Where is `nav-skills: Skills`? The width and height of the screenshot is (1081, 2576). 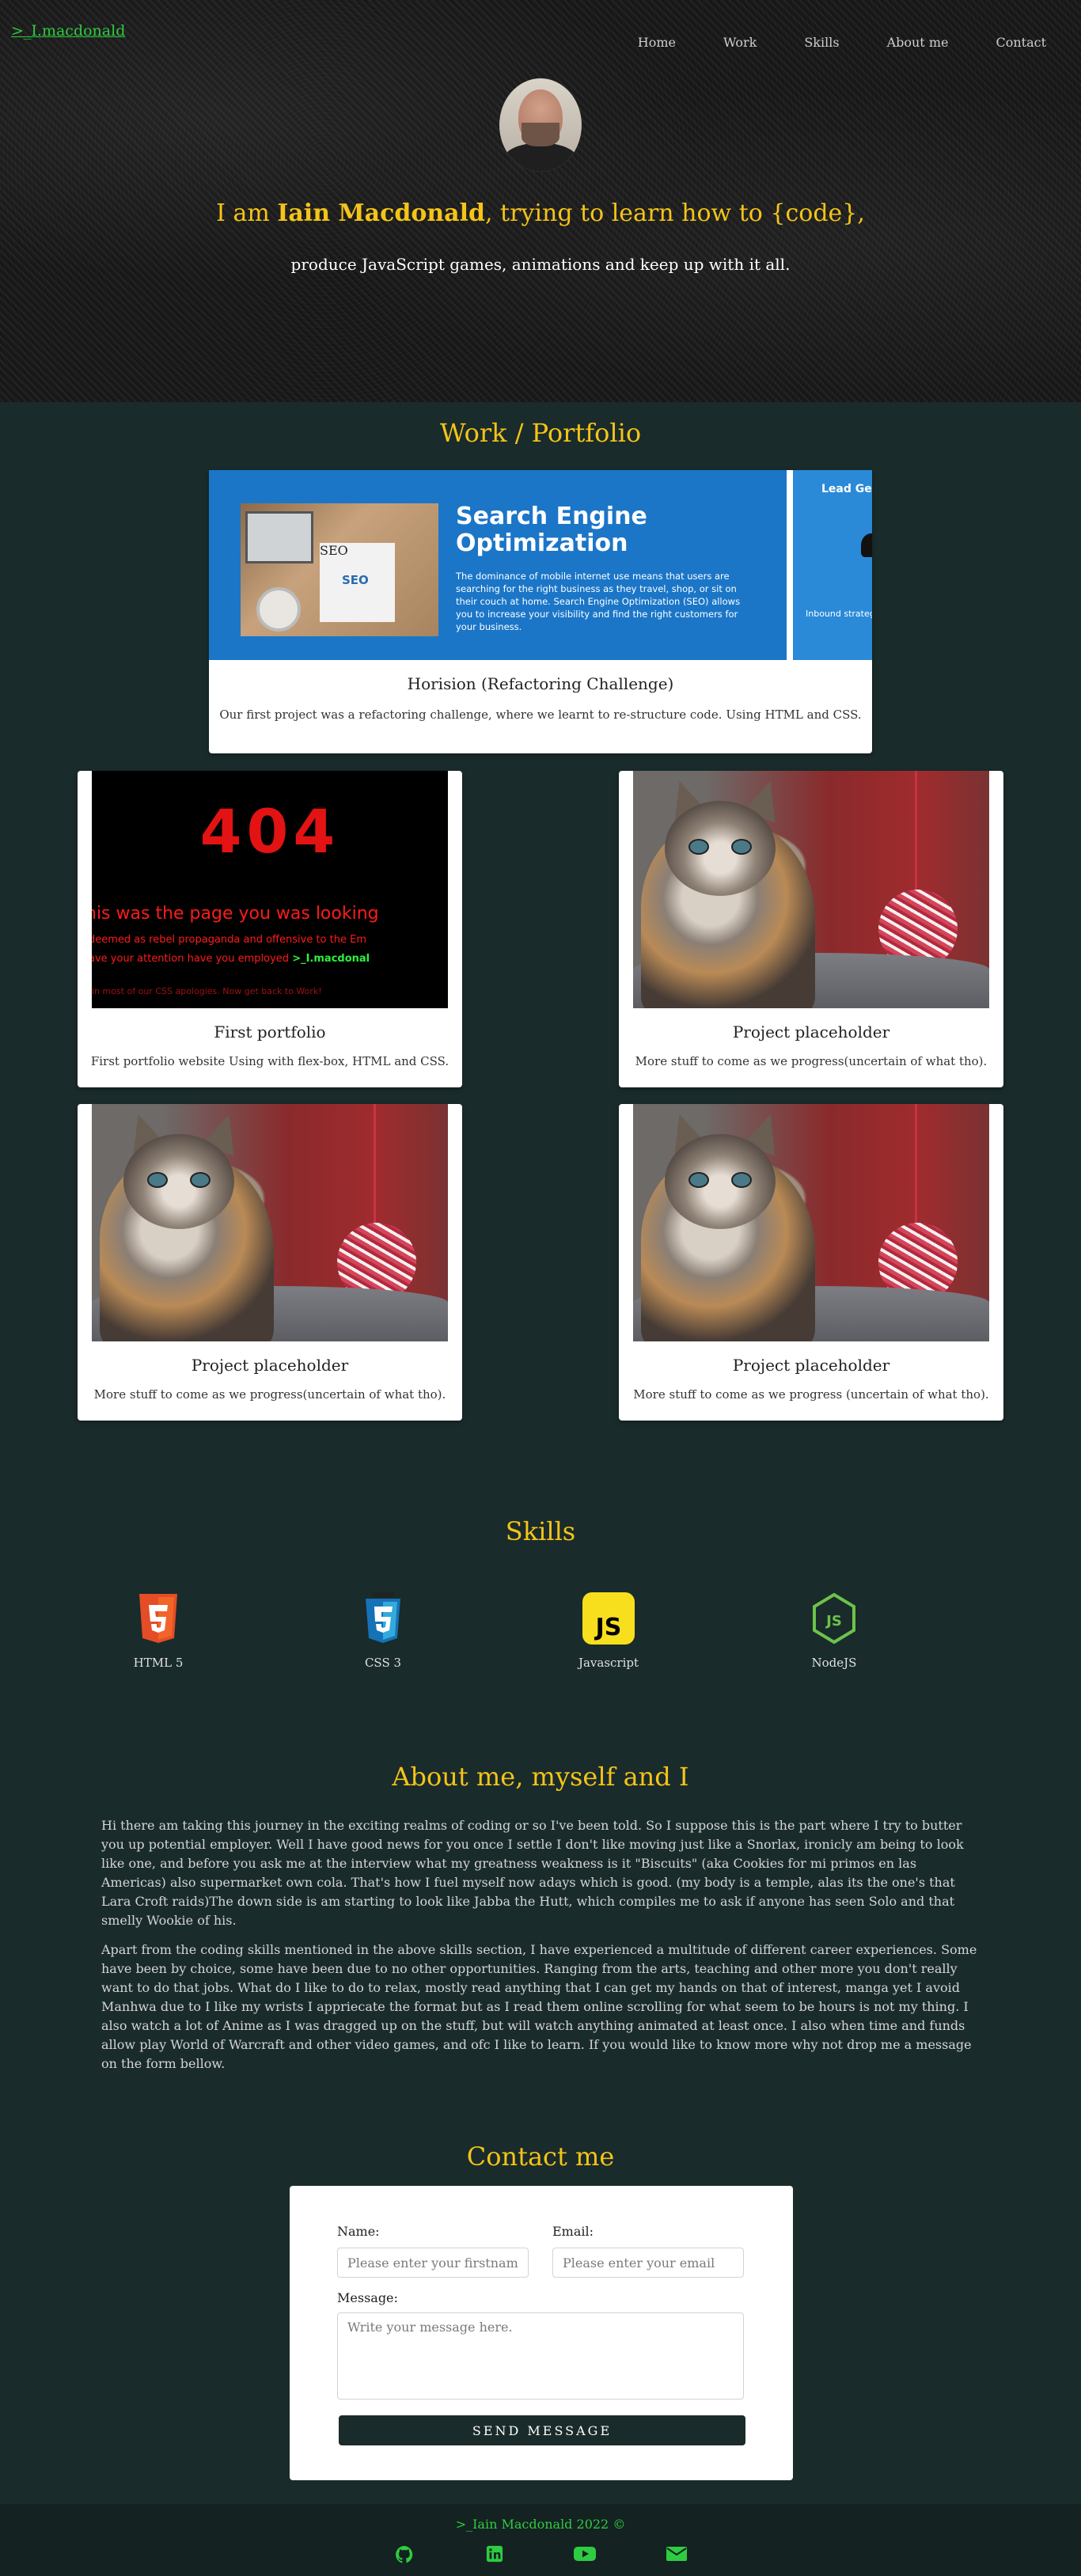
nav-skills: Skills is located at coordinates (821, 42).